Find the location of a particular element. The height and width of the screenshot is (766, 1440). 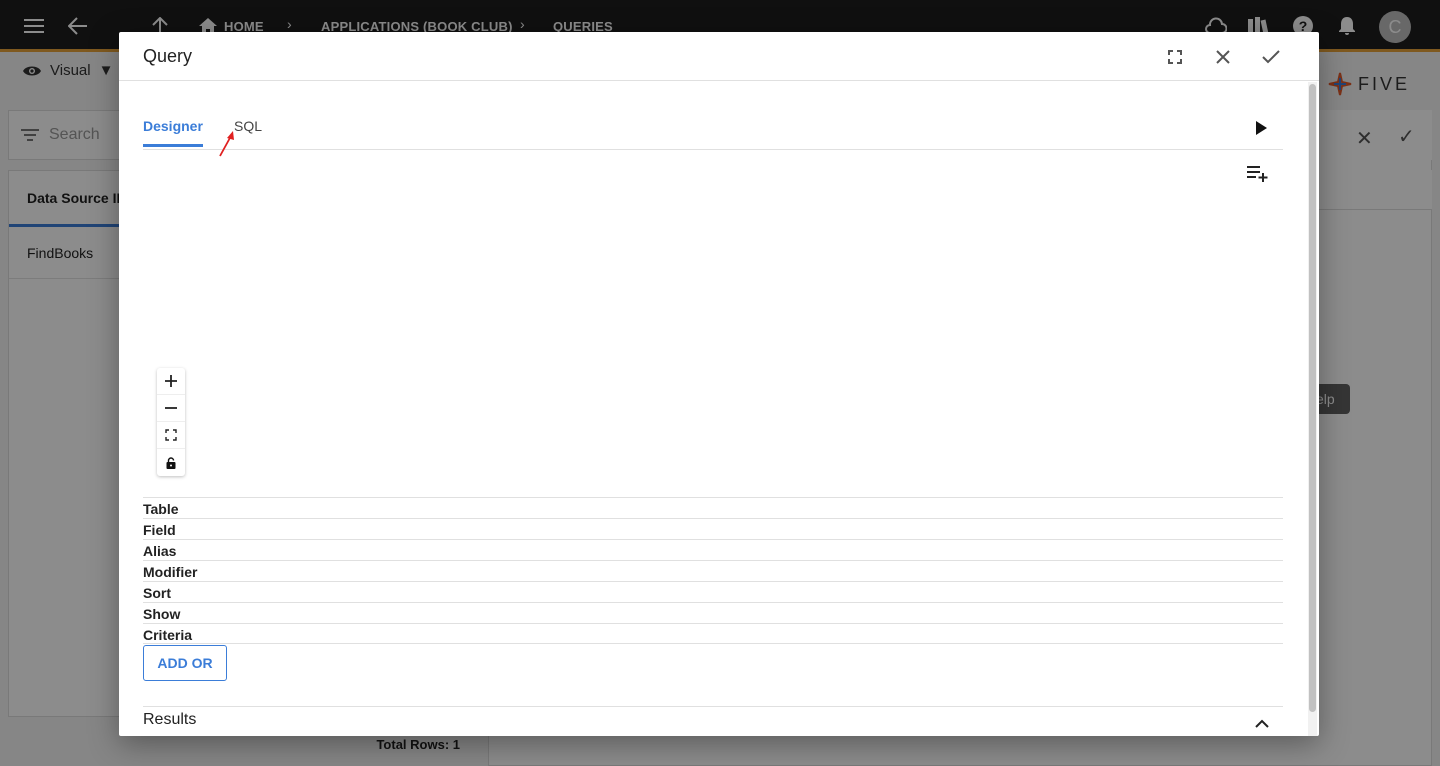

results-label: Results is located at coordinates (170, 719).